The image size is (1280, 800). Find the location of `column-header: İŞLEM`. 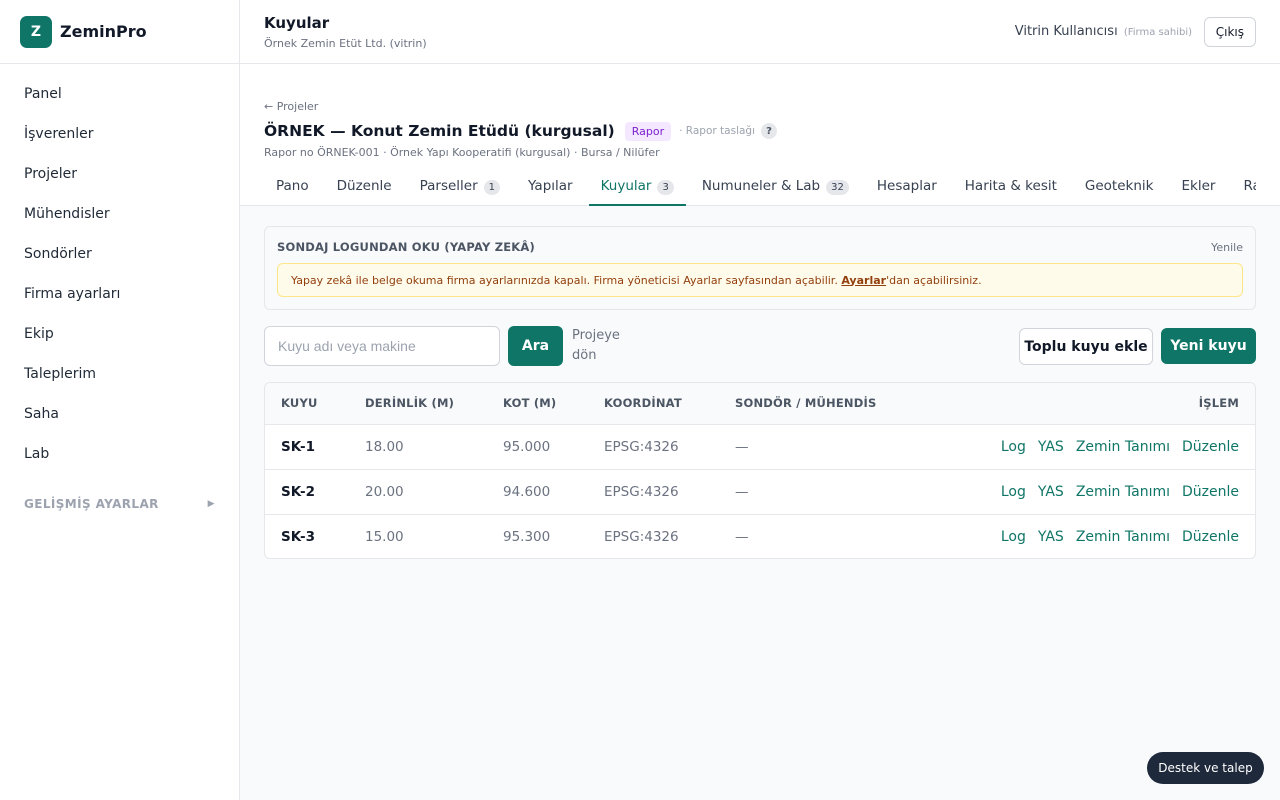

column-header: İŞLEM is located at coordinates (1087, 404).